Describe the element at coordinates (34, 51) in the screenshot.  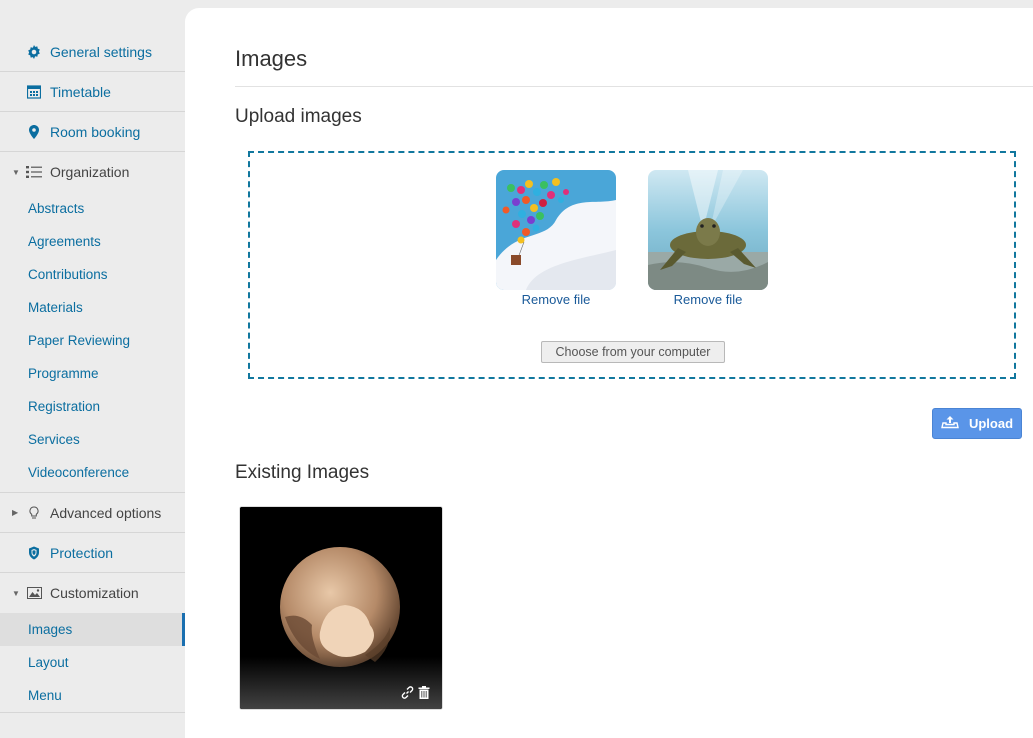
I see `gear-icon` at that location.